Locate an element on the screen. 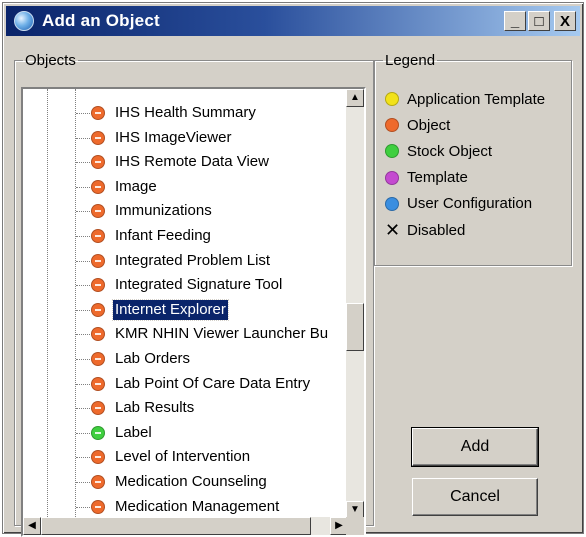  list-item-label: Internet Explorer is located at coordinates (170, 309).